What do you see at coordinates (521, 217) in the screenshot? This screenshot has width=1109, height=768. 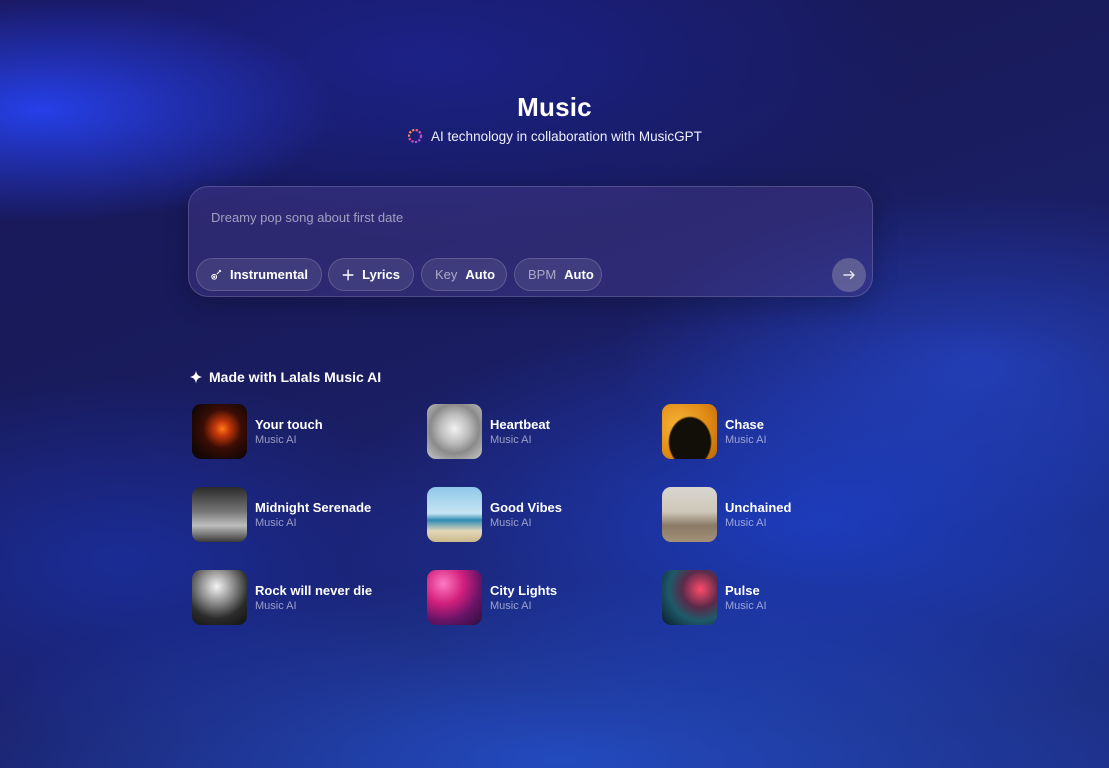 I see `prompt-input` at bounding box center [521, 217].